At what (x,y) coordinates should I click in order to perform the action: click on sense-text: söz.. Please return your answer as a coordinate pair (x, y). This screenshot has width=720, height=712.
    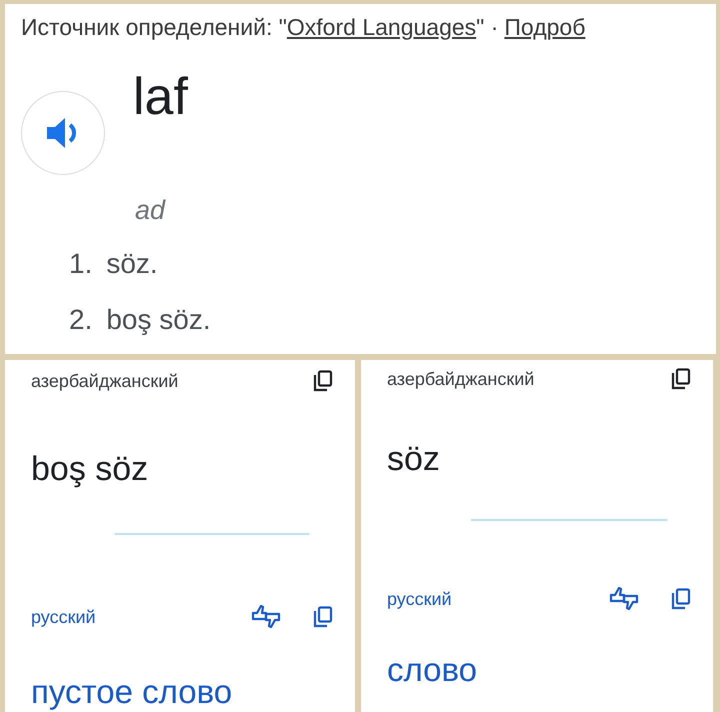
    Looking at the image, I should click on (132, 264).